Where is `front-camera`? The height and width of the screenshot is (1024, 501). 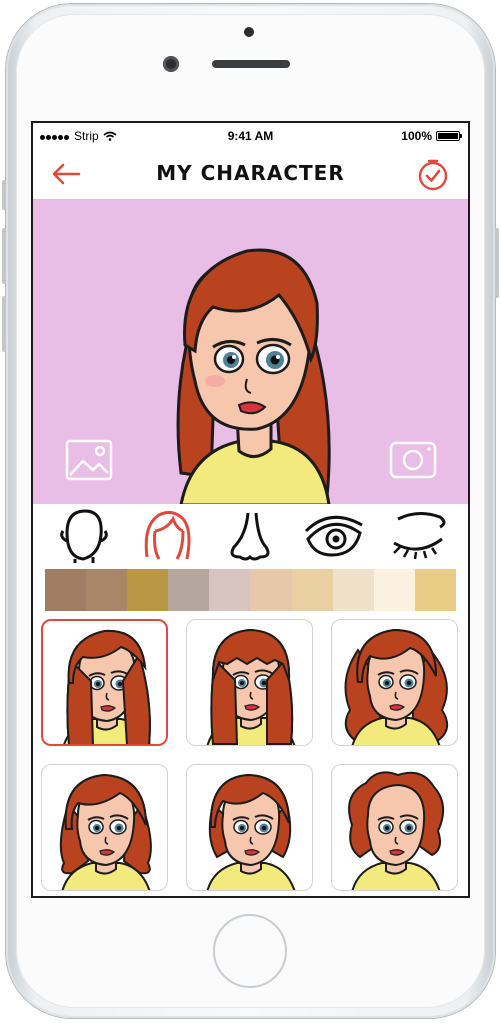
front-camera is located at coordinates (171, 64).